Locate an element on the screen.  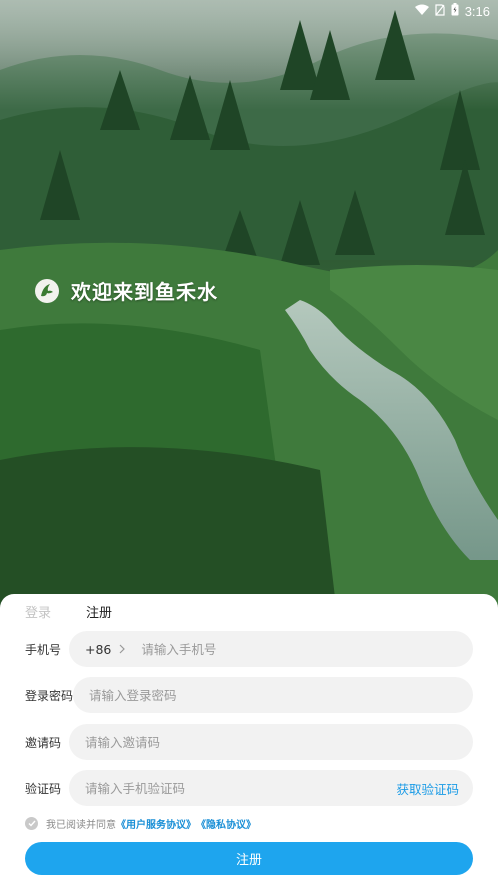
welcome-banner: 欢迎来到鱼禾水 is located at coordinates (126, 290).